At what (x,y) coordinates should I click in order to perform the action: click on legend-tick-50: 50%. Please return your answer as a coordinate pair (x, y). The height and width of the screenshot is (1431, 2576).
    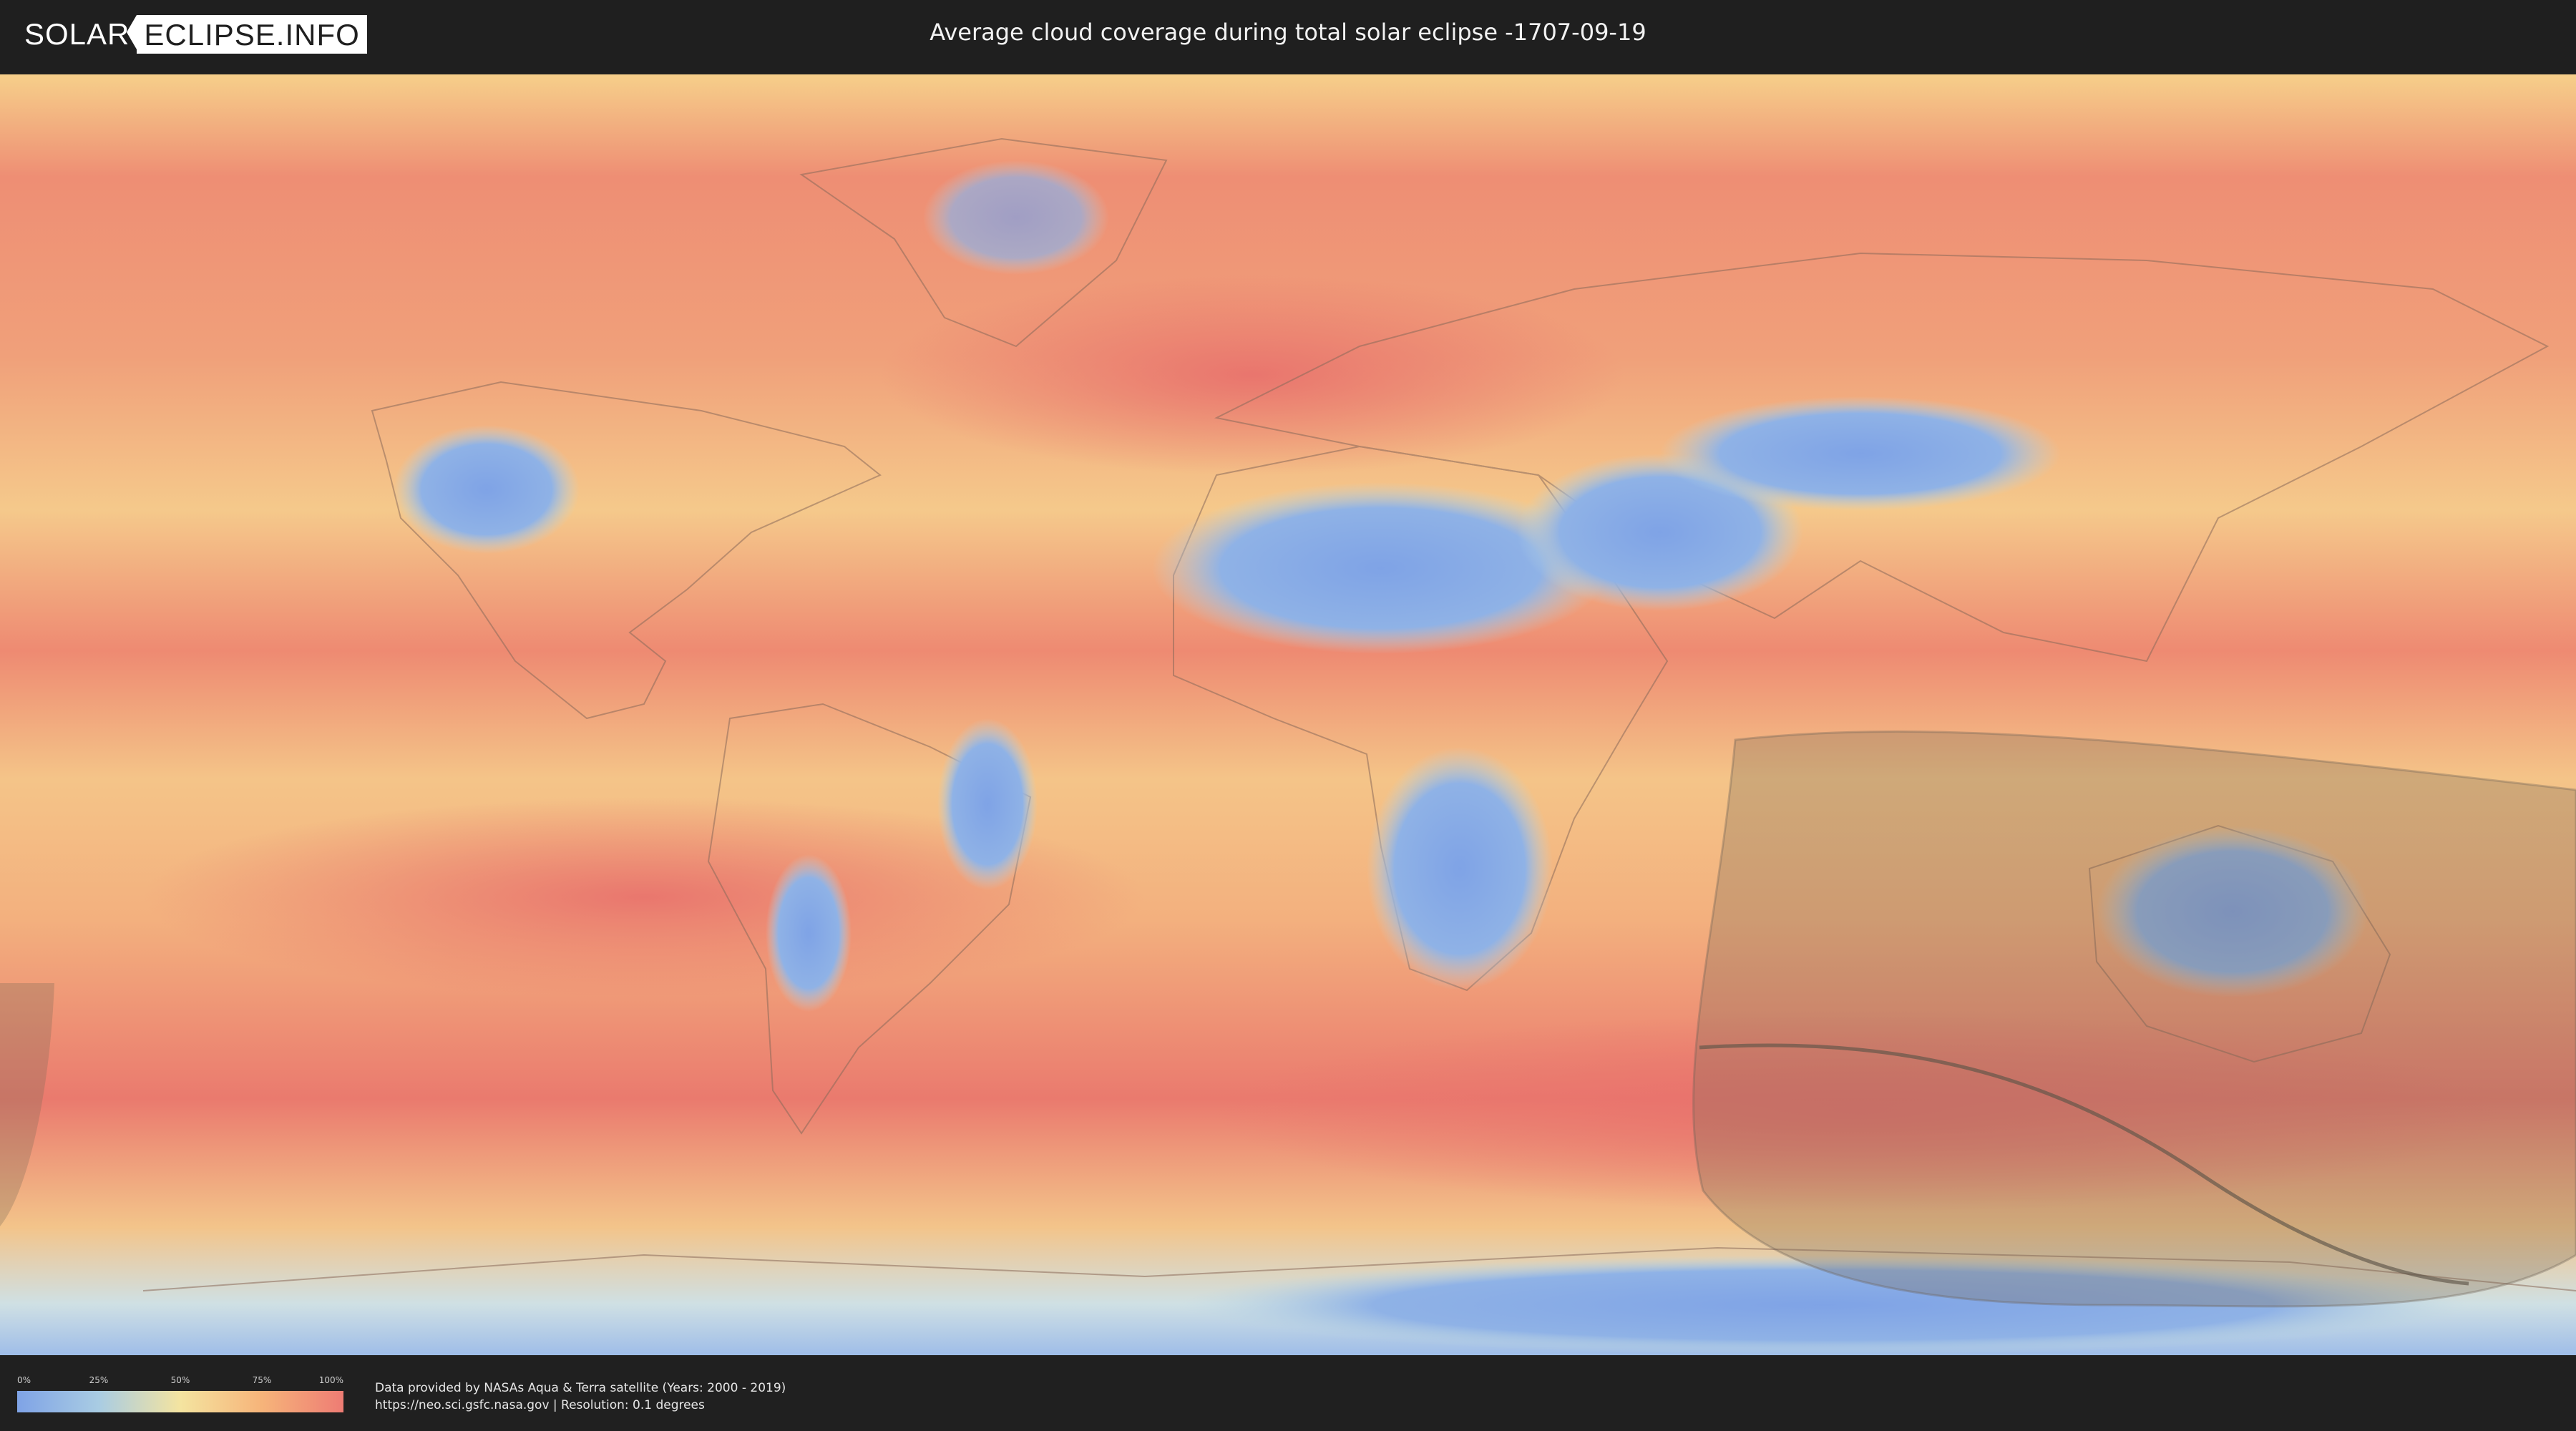
    Looking at the image, I should click on (180, 1380).